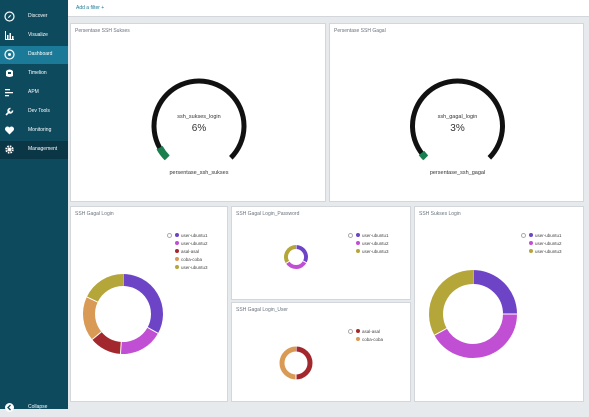 The width and height of the screenshot is (589, 417). Describe the element at coordinates (38, 16) in the screenshot. I see `sidebar-item-label: Discover` at that location.